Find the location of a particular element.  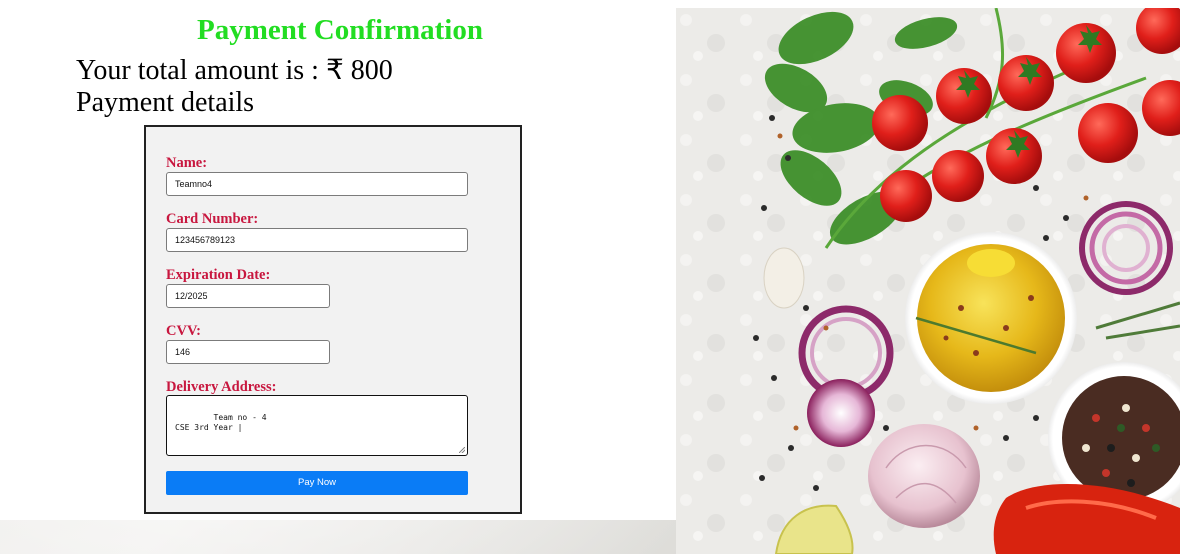

cvv-input: 146 is located at coordinates (248, 352).